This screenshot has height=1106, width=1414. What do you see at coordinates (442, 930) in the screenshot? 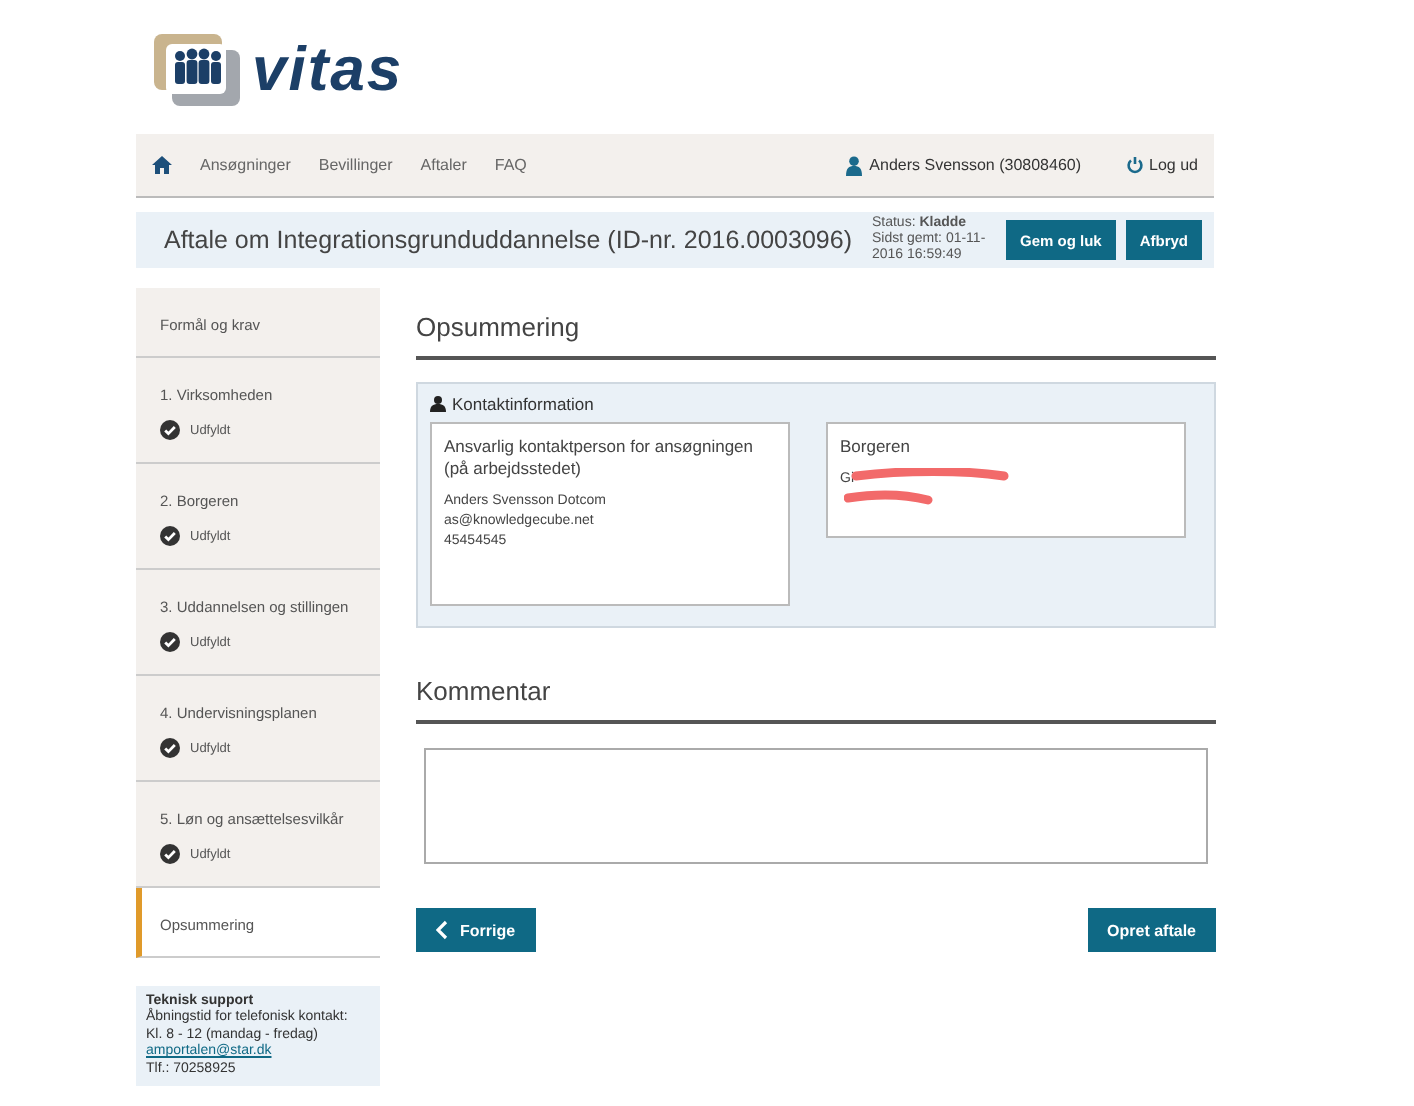
I see `chevron-left-icon` at bounding box center [442, 930].